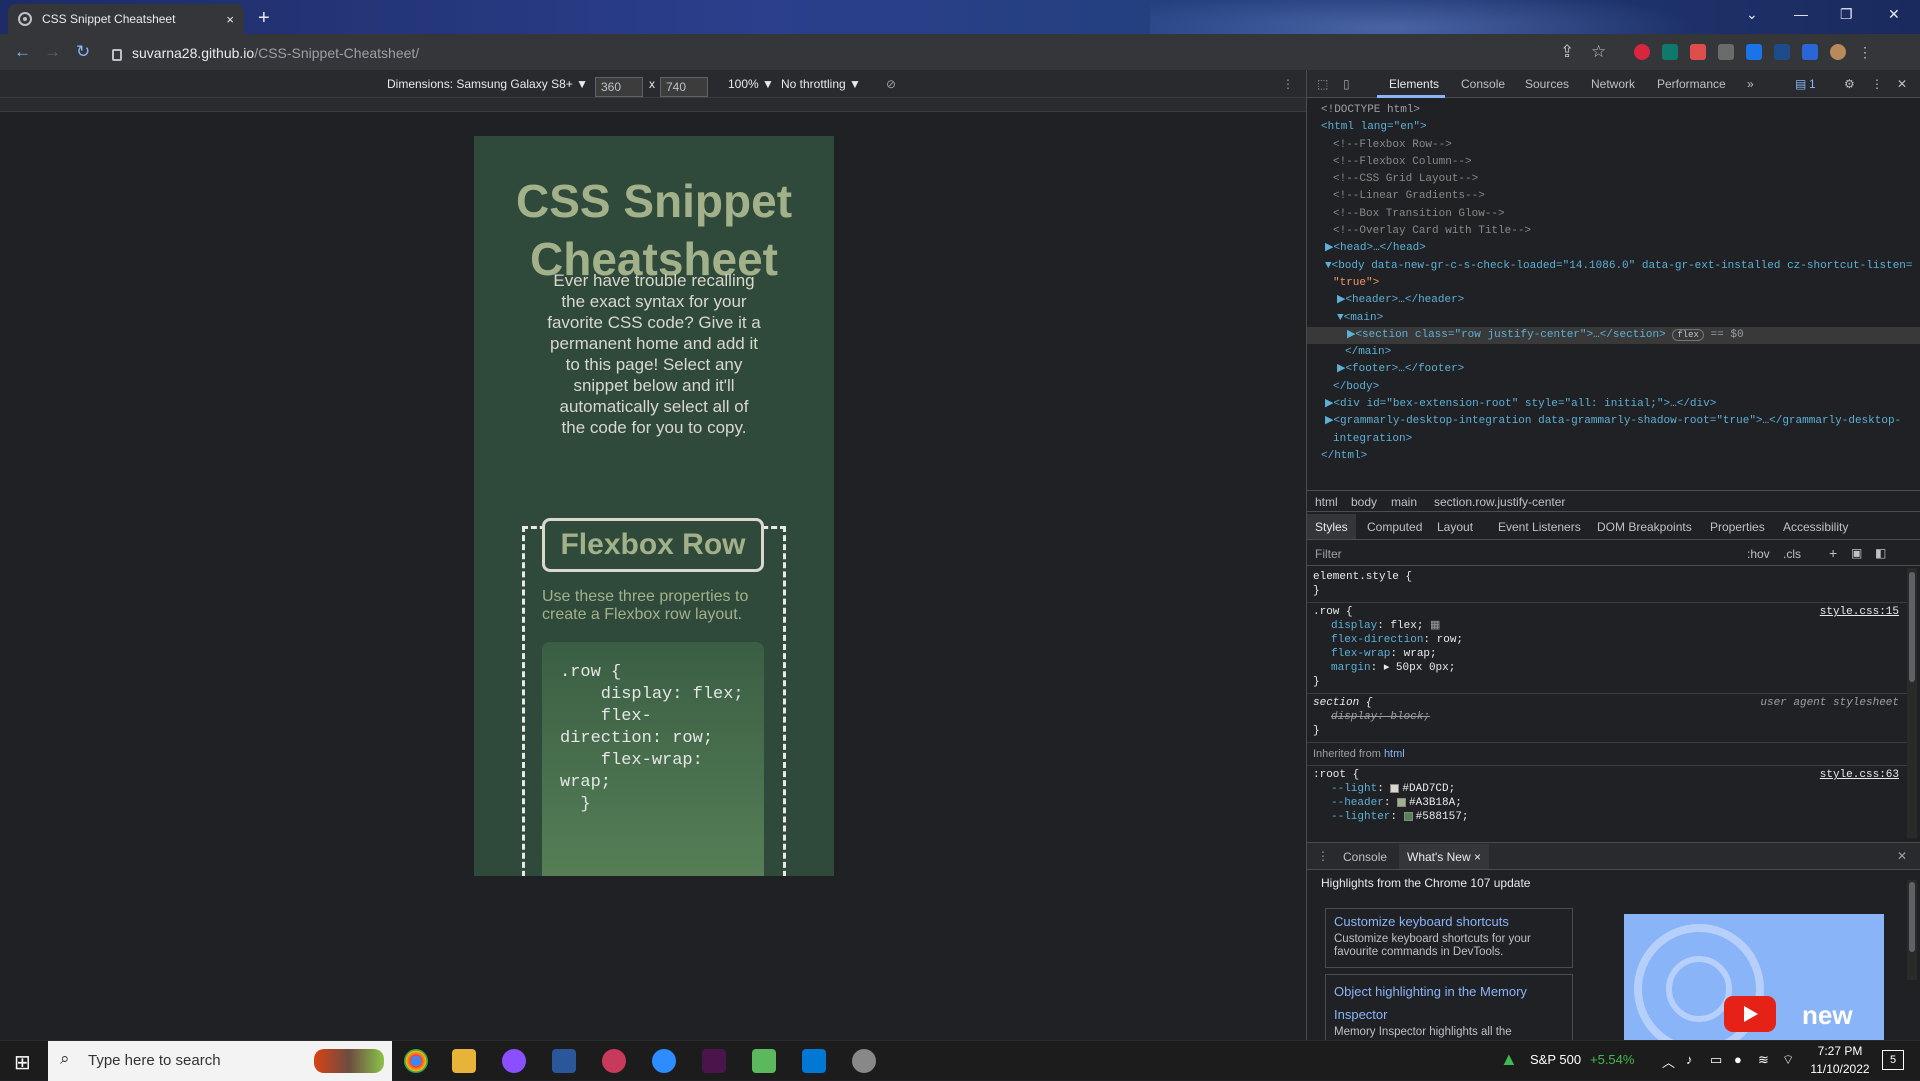  Describe the element at coordinates (1698, 52) in the screenshot. I see `video-extension-icon` at that location.